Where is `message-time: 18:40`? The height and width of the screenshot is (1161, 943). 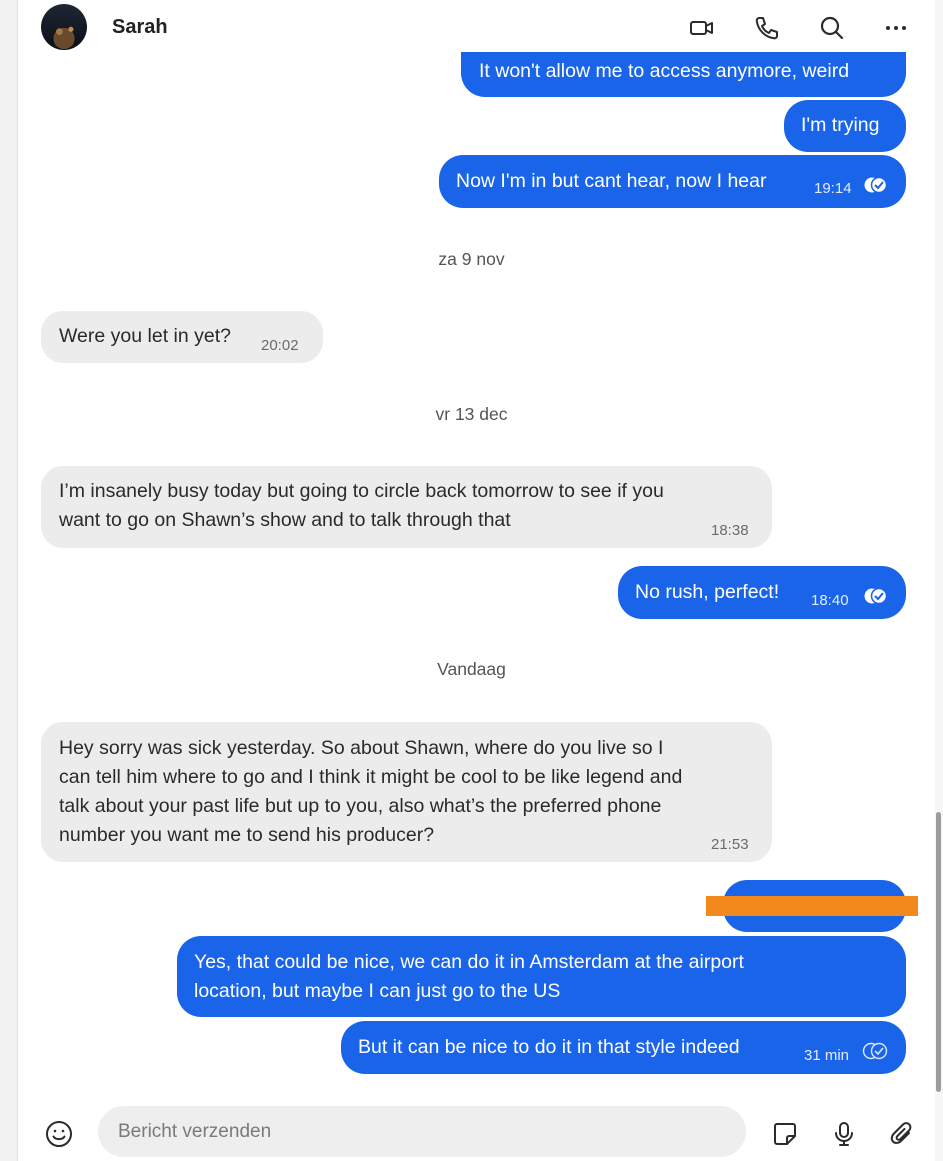 message-time: 18:40 is located at coordinates (830, 600).